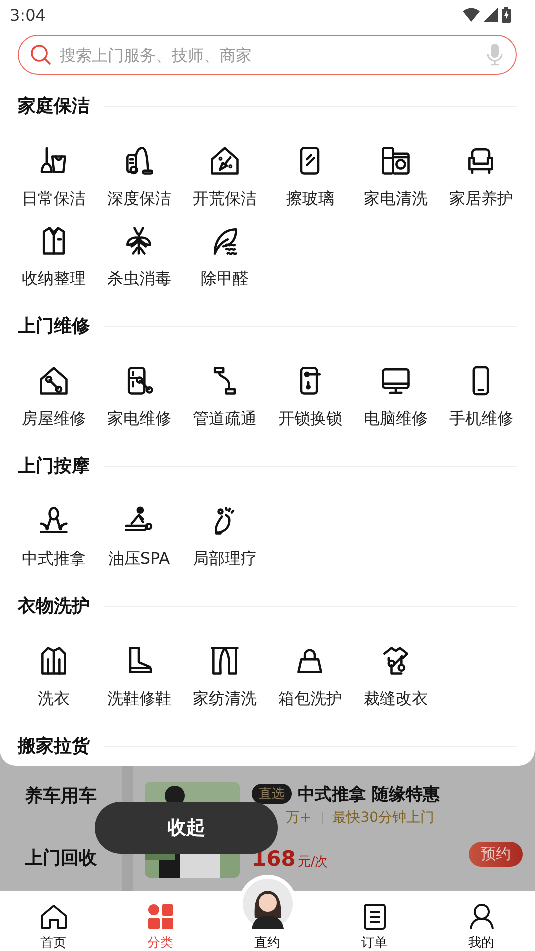  What do you see at coordinates (53, 171) in the screenshot?
I see `service-item: 日常保洁` at bounding box center [53, 171].